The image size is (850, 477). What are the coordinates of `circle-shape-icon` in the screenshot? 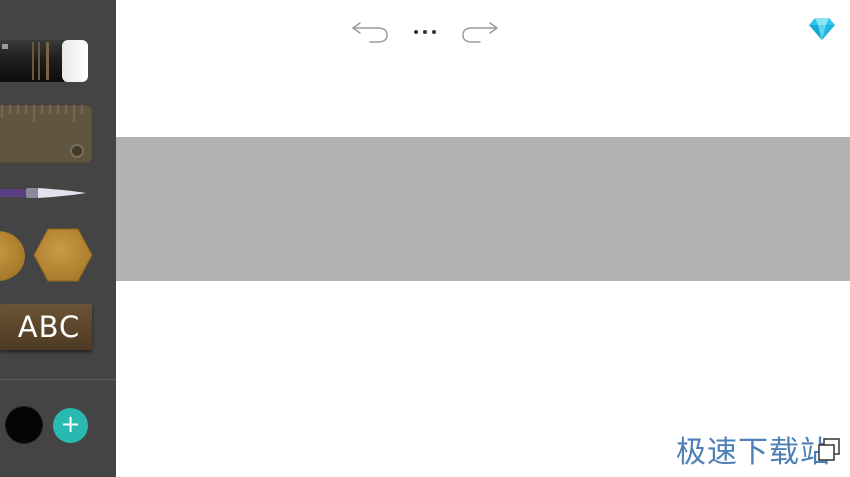 It's located at (12, 256).